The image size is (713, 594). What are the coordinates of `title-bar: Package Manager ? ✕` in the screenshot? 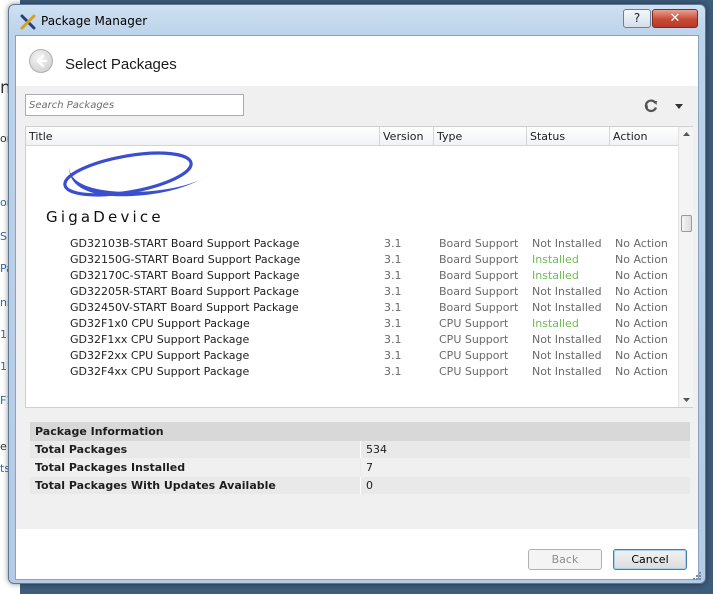 It's located at (357, 20).